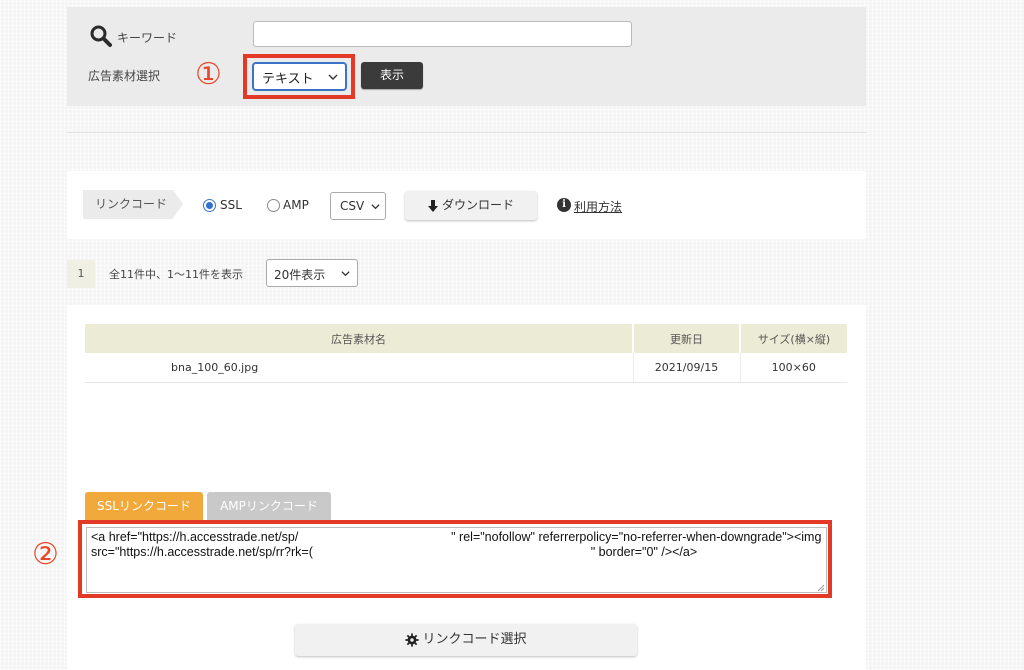  What do you see at coordinates (128, 204) in the screenshot?
I see `link-code-tag: リンクコード` at bounding box center [128, 204].